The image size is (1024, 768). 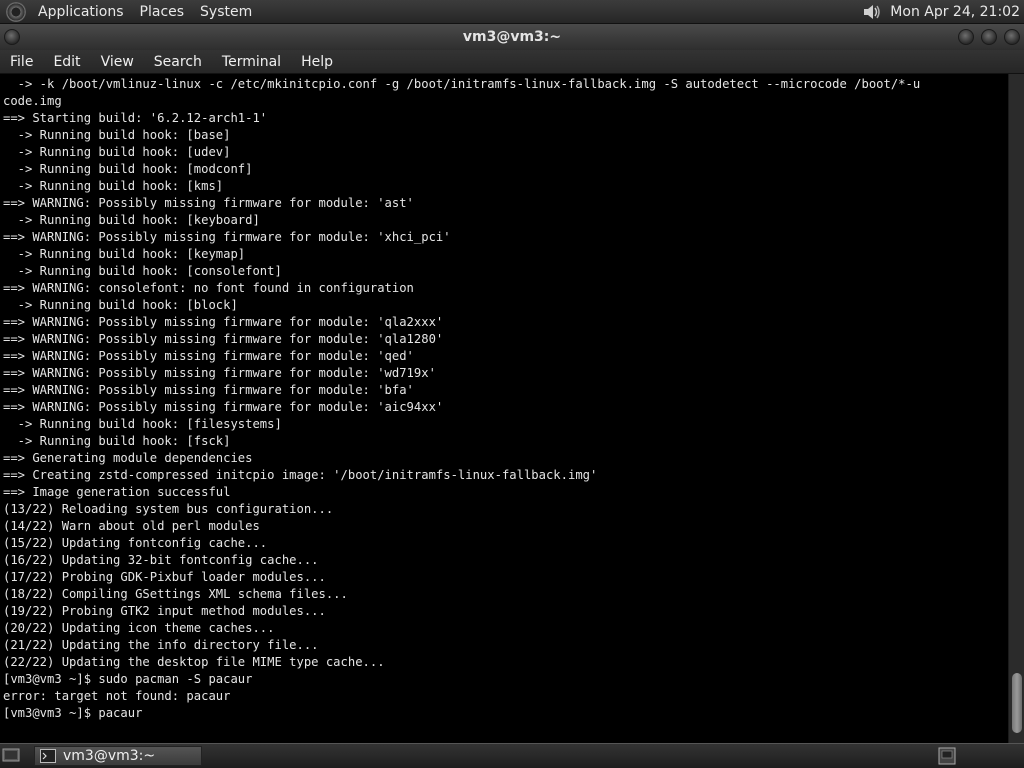 I want to click on terminal-line: ==> Image generation successful, so click(x=117, y=492).